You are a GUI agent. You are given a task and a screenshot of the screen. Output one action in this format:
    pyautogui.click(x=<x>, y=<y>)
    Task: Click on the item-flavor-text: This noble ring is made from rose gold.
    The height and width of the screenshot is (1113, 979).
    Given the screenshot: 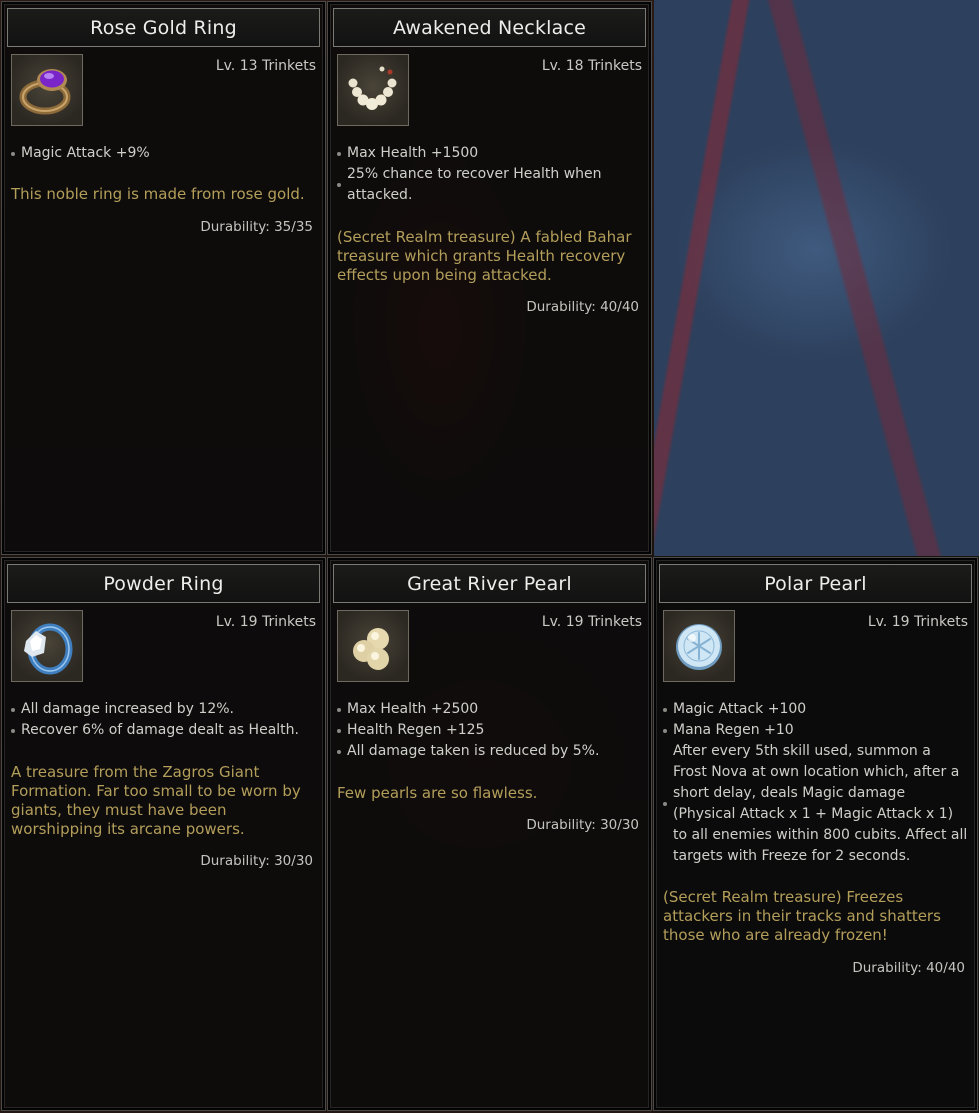 What is the action you would take?
    pyautogui.click(x=158, y=194)
    